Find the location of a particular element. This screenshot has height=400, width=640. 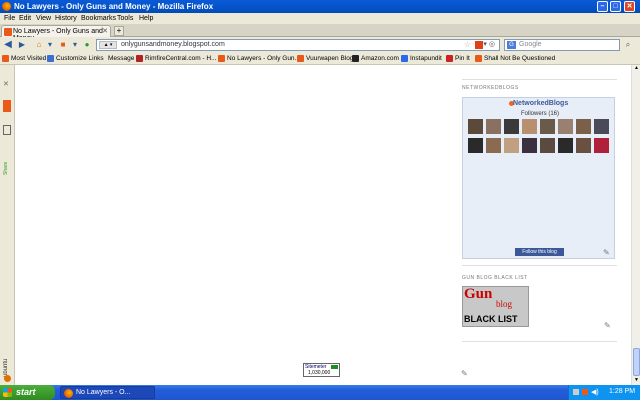

sitemeter-count: 1,030,000 is located at coordinates (319, 373).